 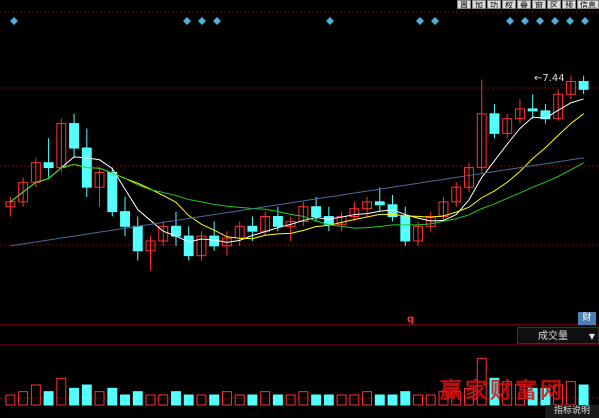 I want to click on signal-diamonds, so click(x=299, y=21).